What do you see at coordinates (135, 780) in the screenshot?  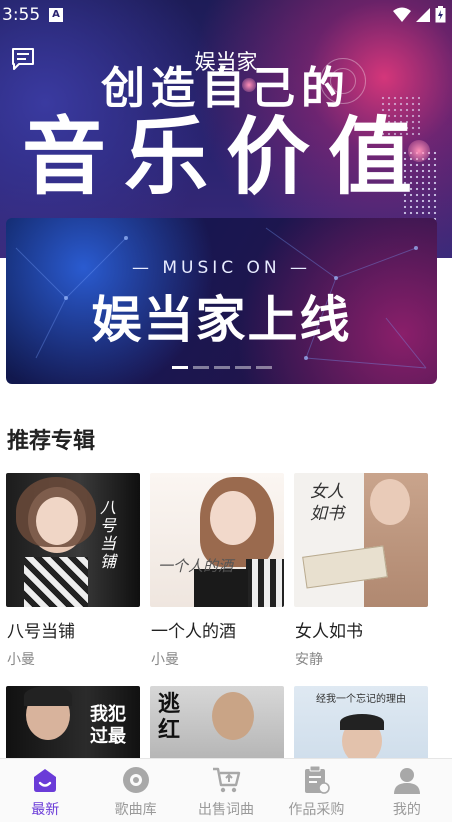 I see `disc-icon` at bounding box center [135, 780].